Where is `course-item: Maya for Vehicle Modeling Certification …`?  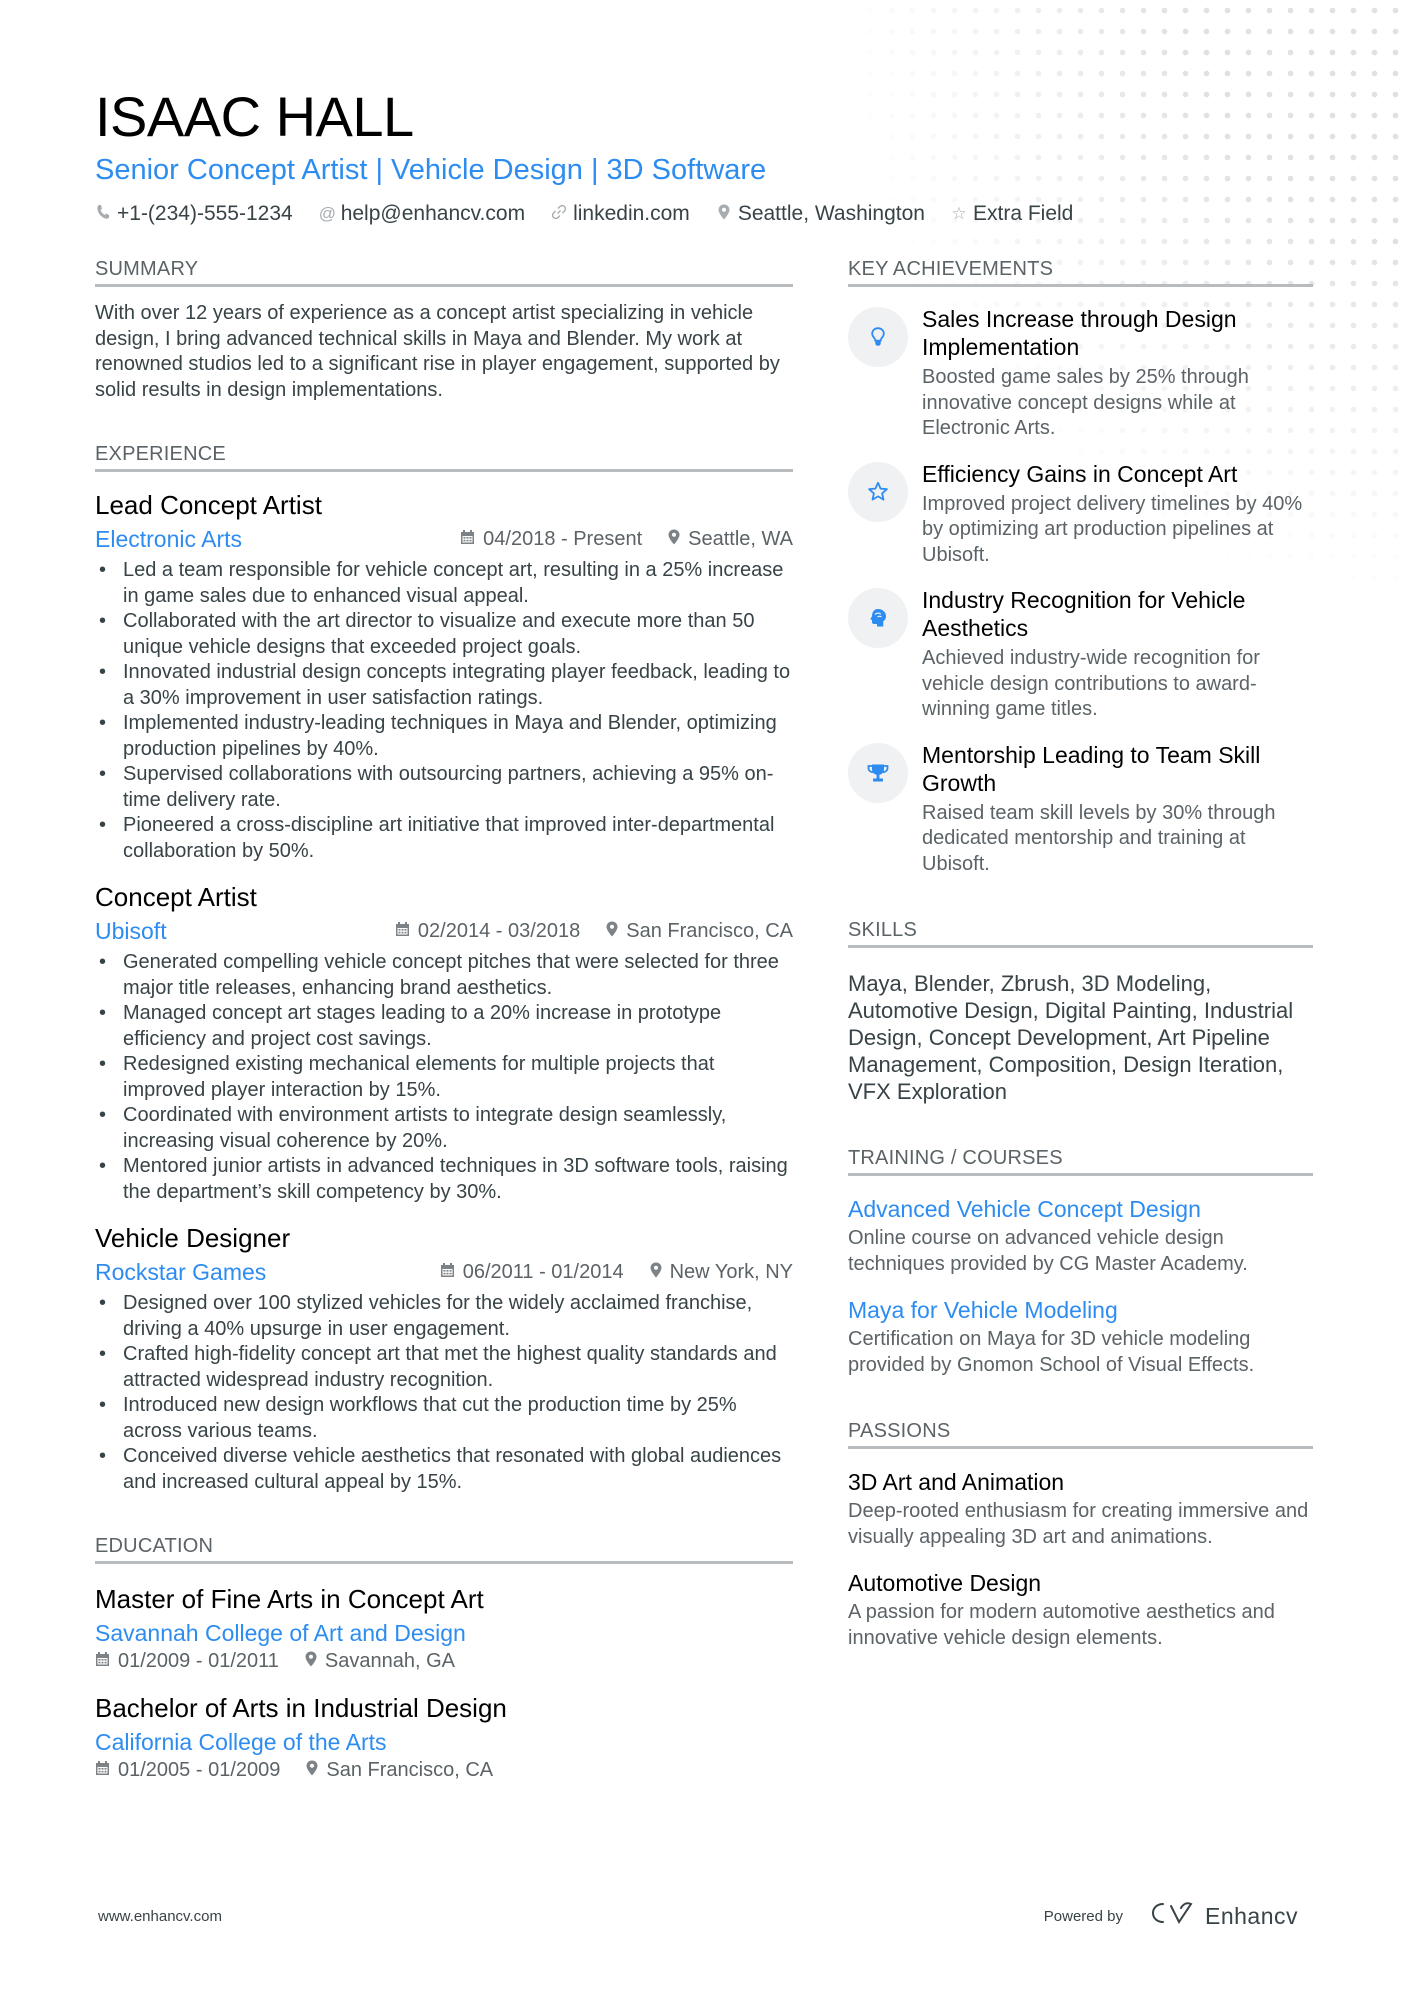
course-item: Maya for Vehicle Modeling Certification … is located at coordinates (1080, 1336).